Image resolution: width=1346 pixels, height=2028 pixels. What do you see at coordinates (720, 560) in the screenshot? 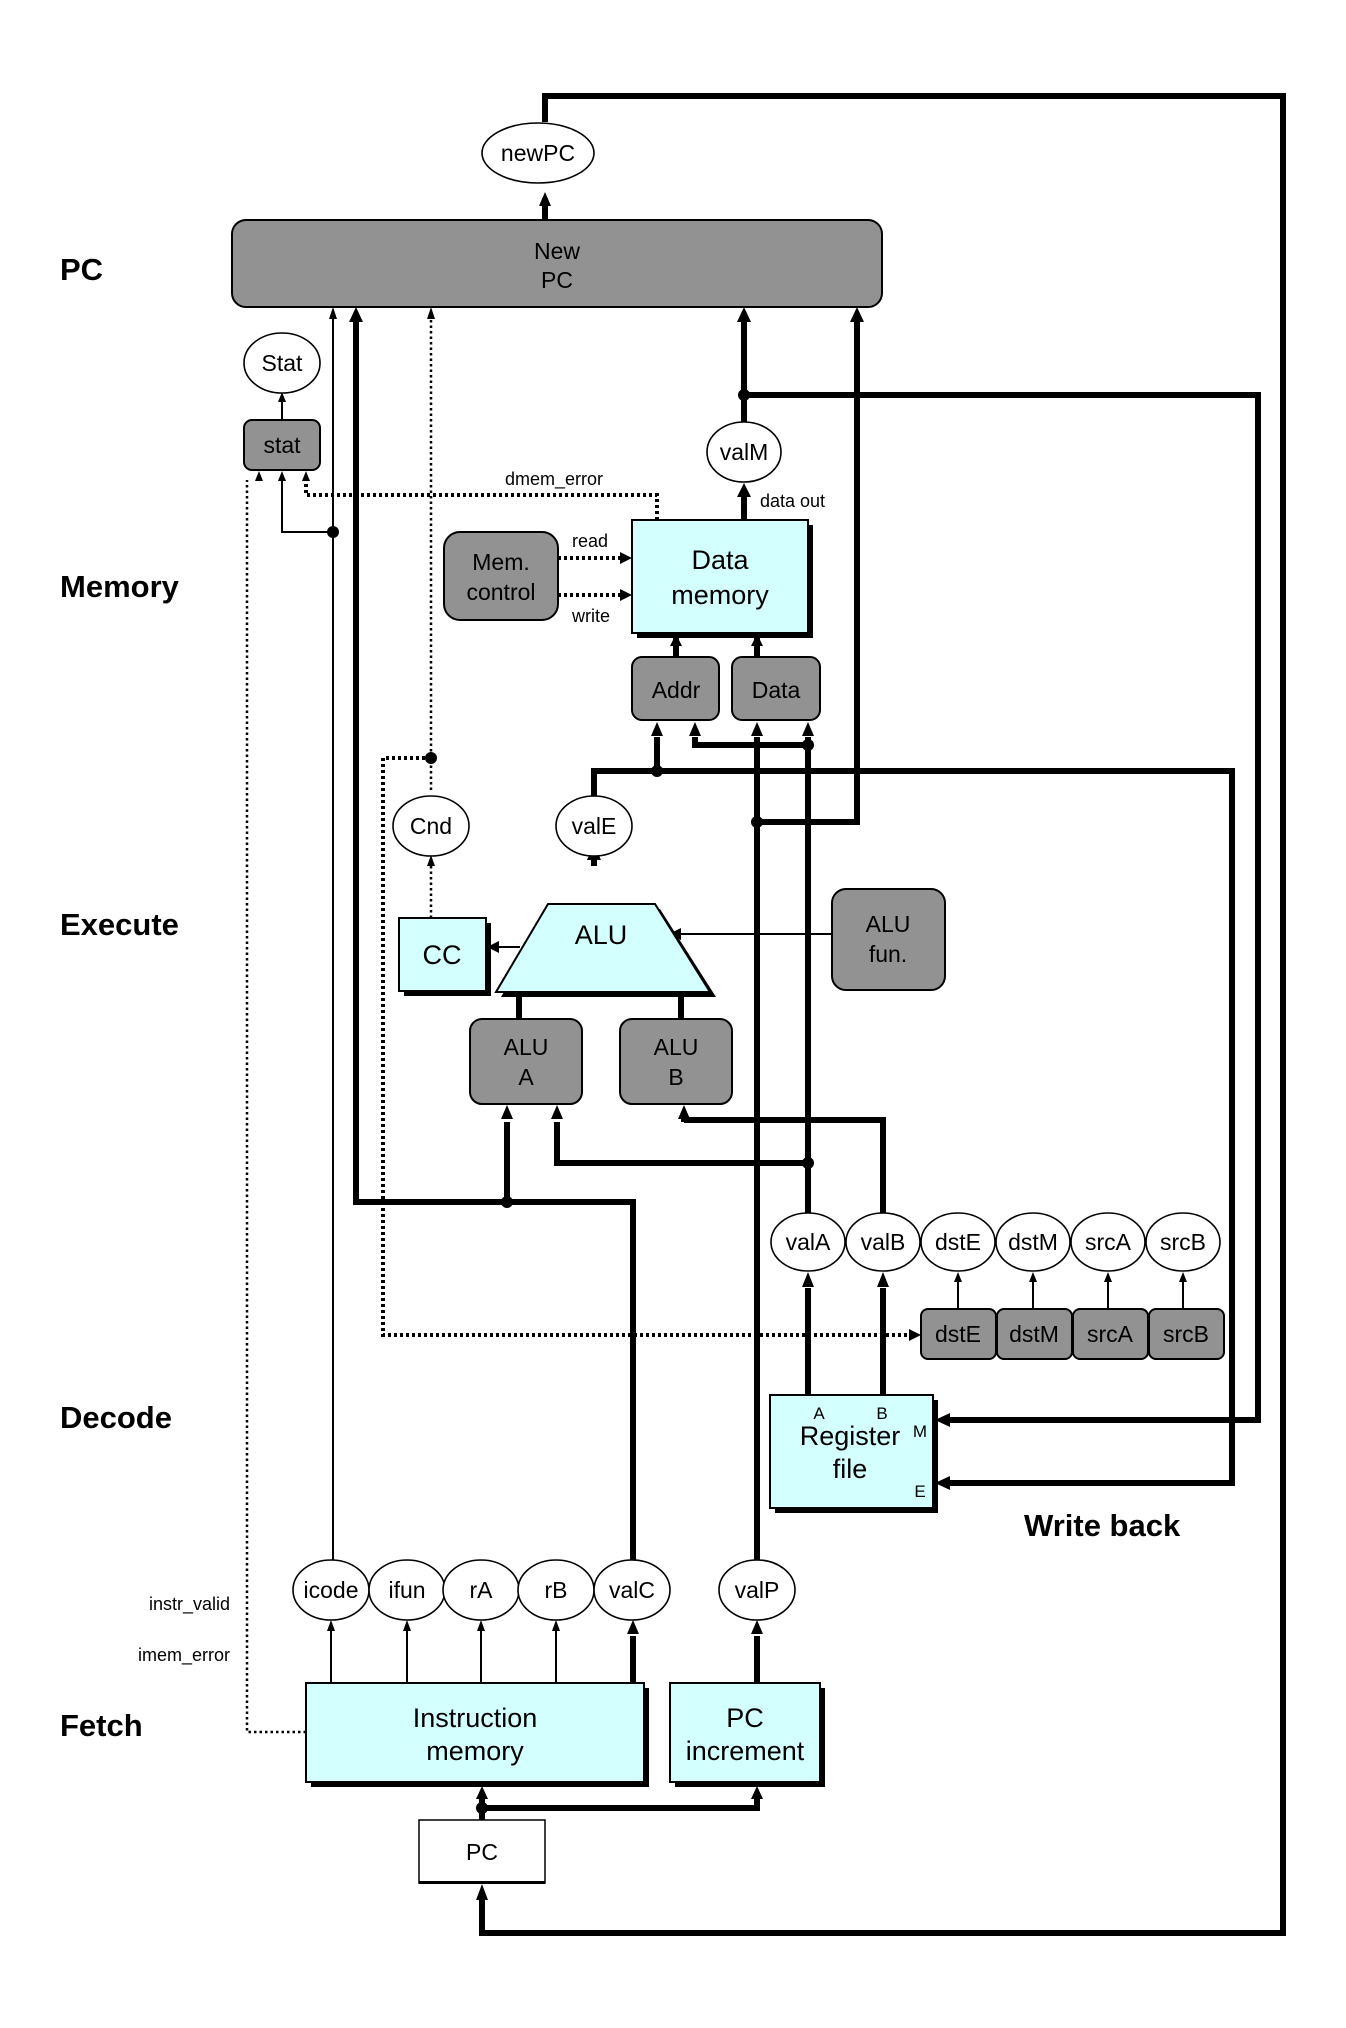
I see `data-memory-label-1: Data` at bounding box center [720, 560].